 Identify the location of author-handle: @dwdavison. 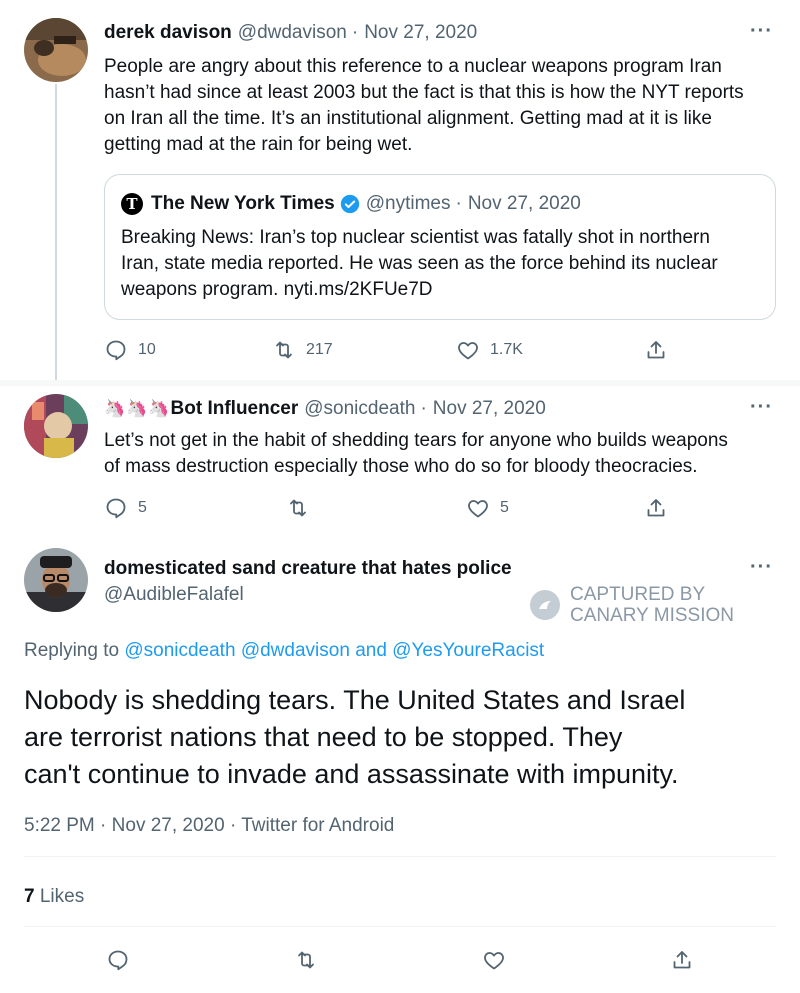
(292, 33).